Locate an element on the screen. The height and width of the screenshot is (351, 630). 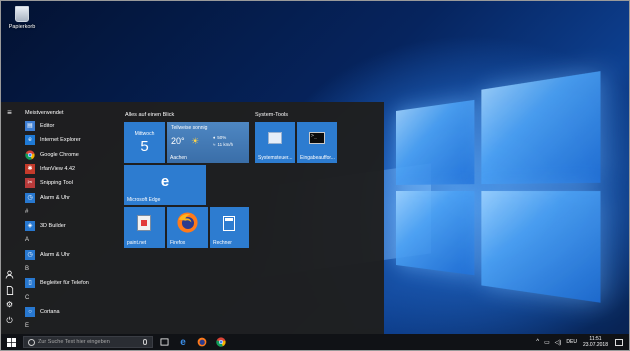
taskbar-edge-button: e is located at coordinates (183, 342).